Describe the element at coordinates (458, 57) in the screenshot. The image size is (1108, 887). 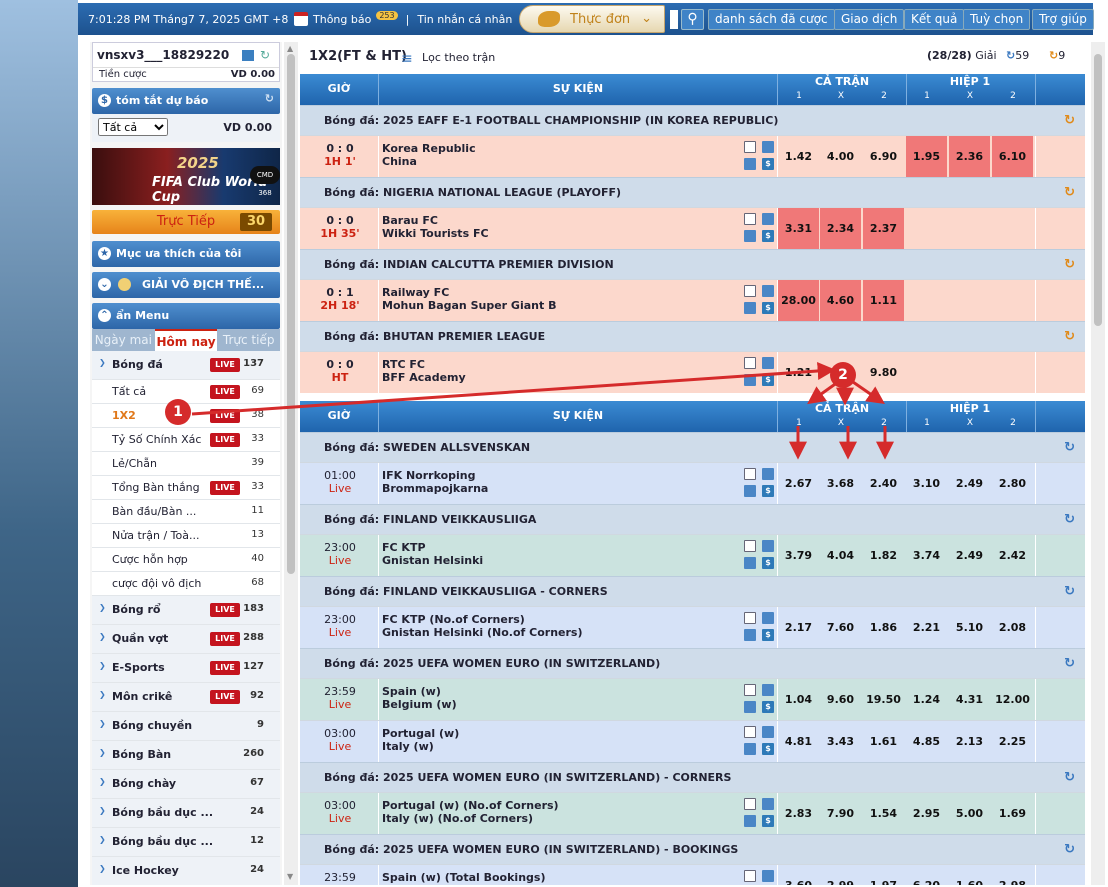
I see `filter-link: Lọc theo trận` at that location.